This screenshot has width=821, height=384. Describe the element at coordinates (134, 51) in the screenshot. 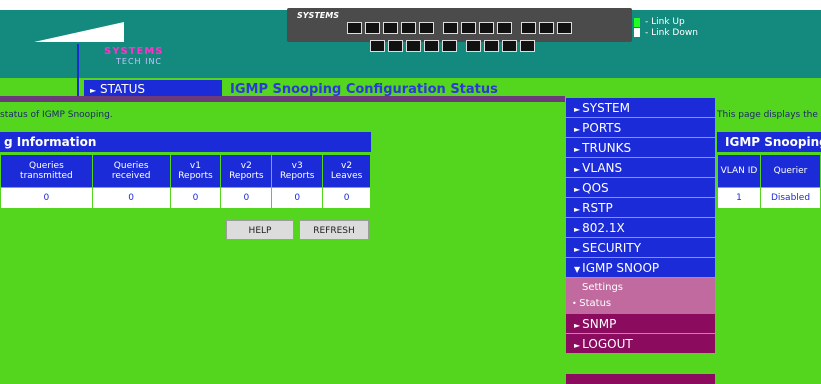

I see `brand-logo: SYSTEMS` at that location.